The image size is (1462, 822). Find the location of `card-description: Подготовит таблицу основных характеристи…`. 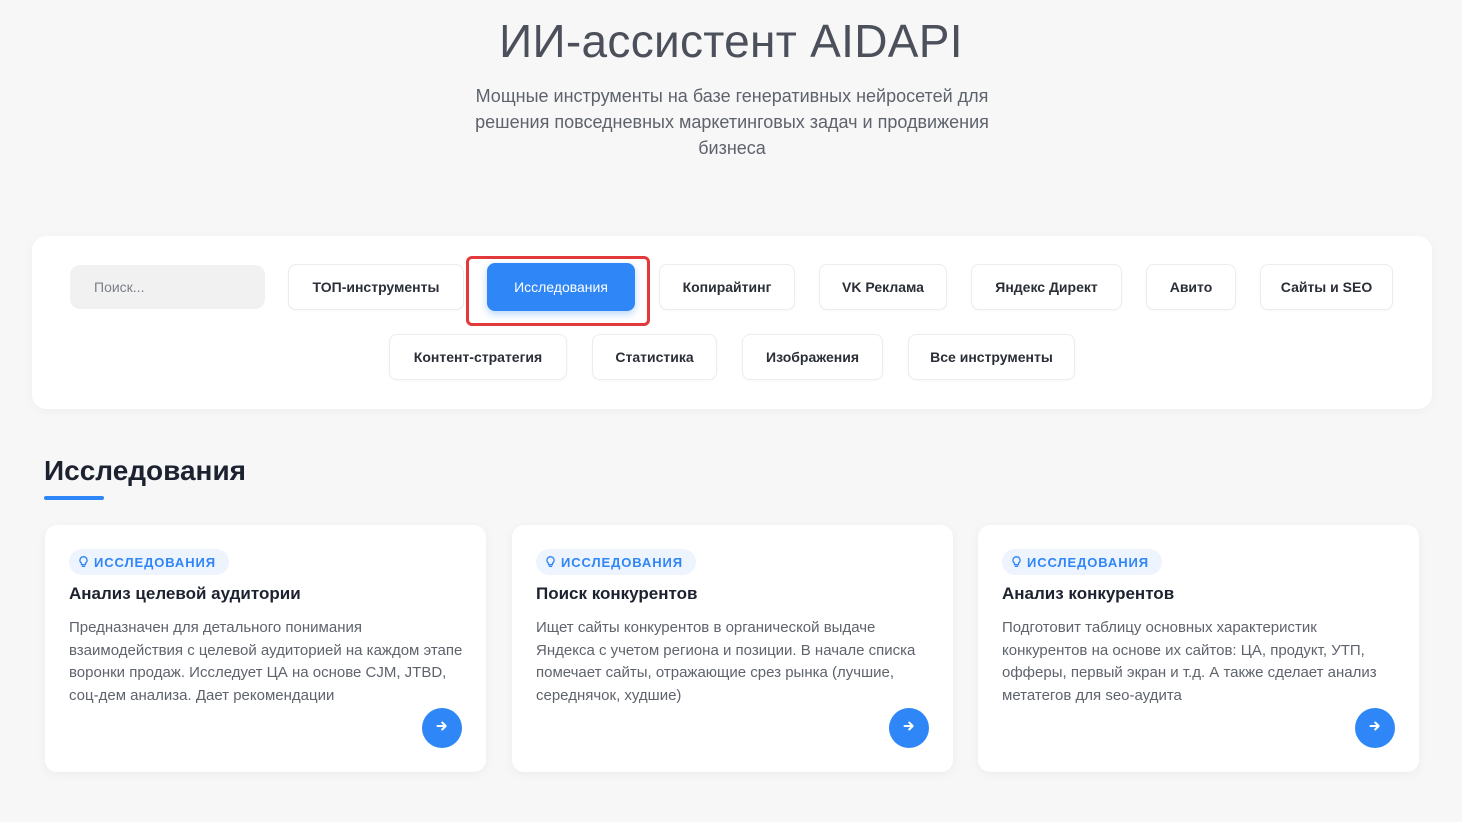

card-description: Подготовит таблицу основных характеристи… is located at coordinates (1189, 661).